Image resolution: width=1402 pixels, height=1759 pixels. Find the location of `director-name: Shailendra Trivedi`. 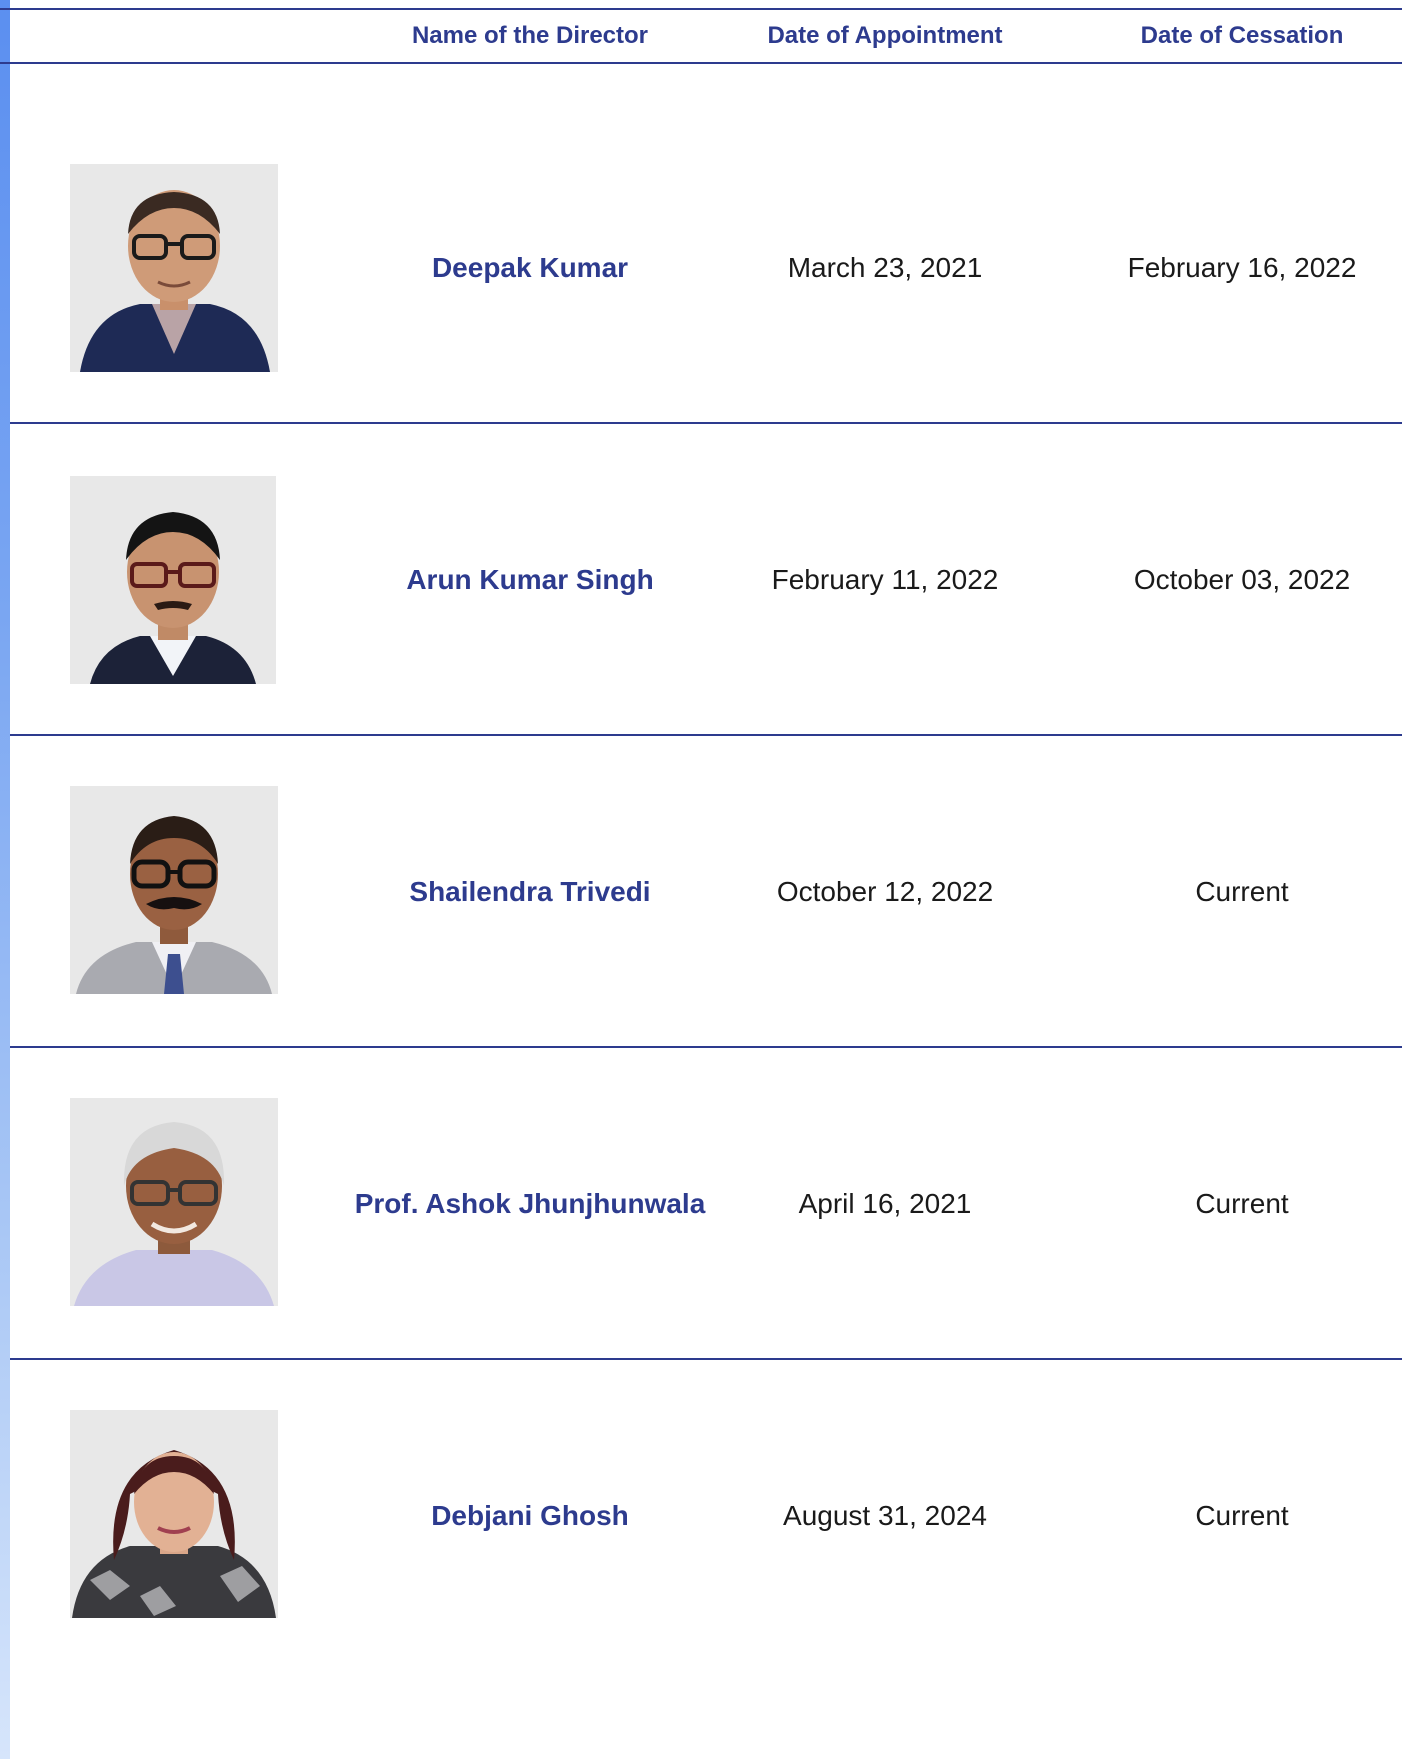

director-name: Shailendra Trivedi is located at coordinates (530, 891).